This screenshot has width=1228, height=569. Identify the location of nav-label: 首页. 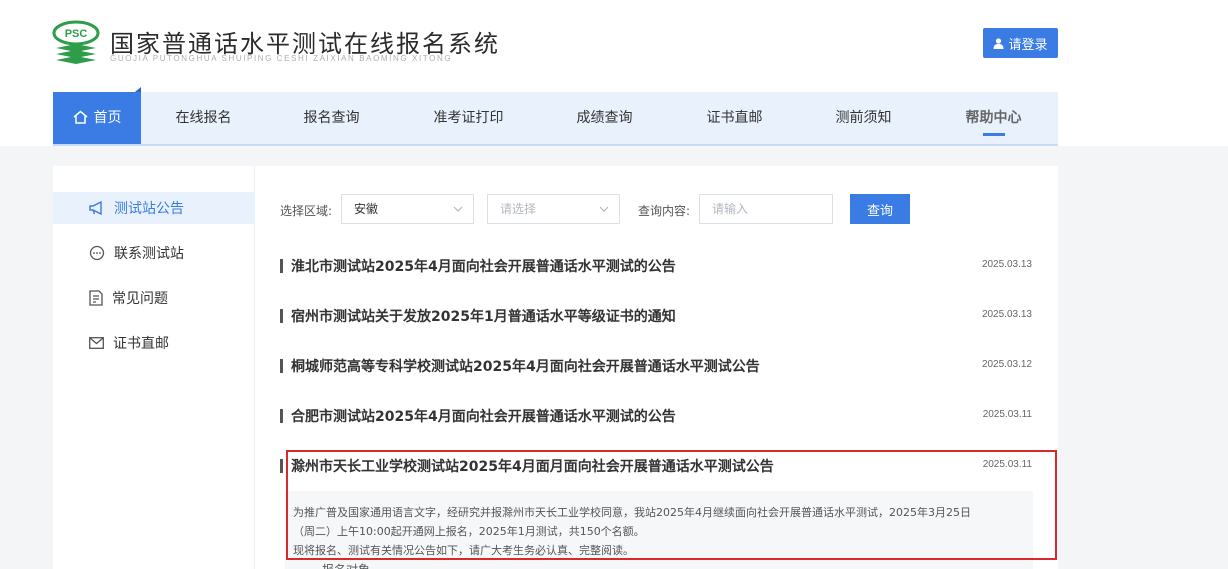
(107, 118).